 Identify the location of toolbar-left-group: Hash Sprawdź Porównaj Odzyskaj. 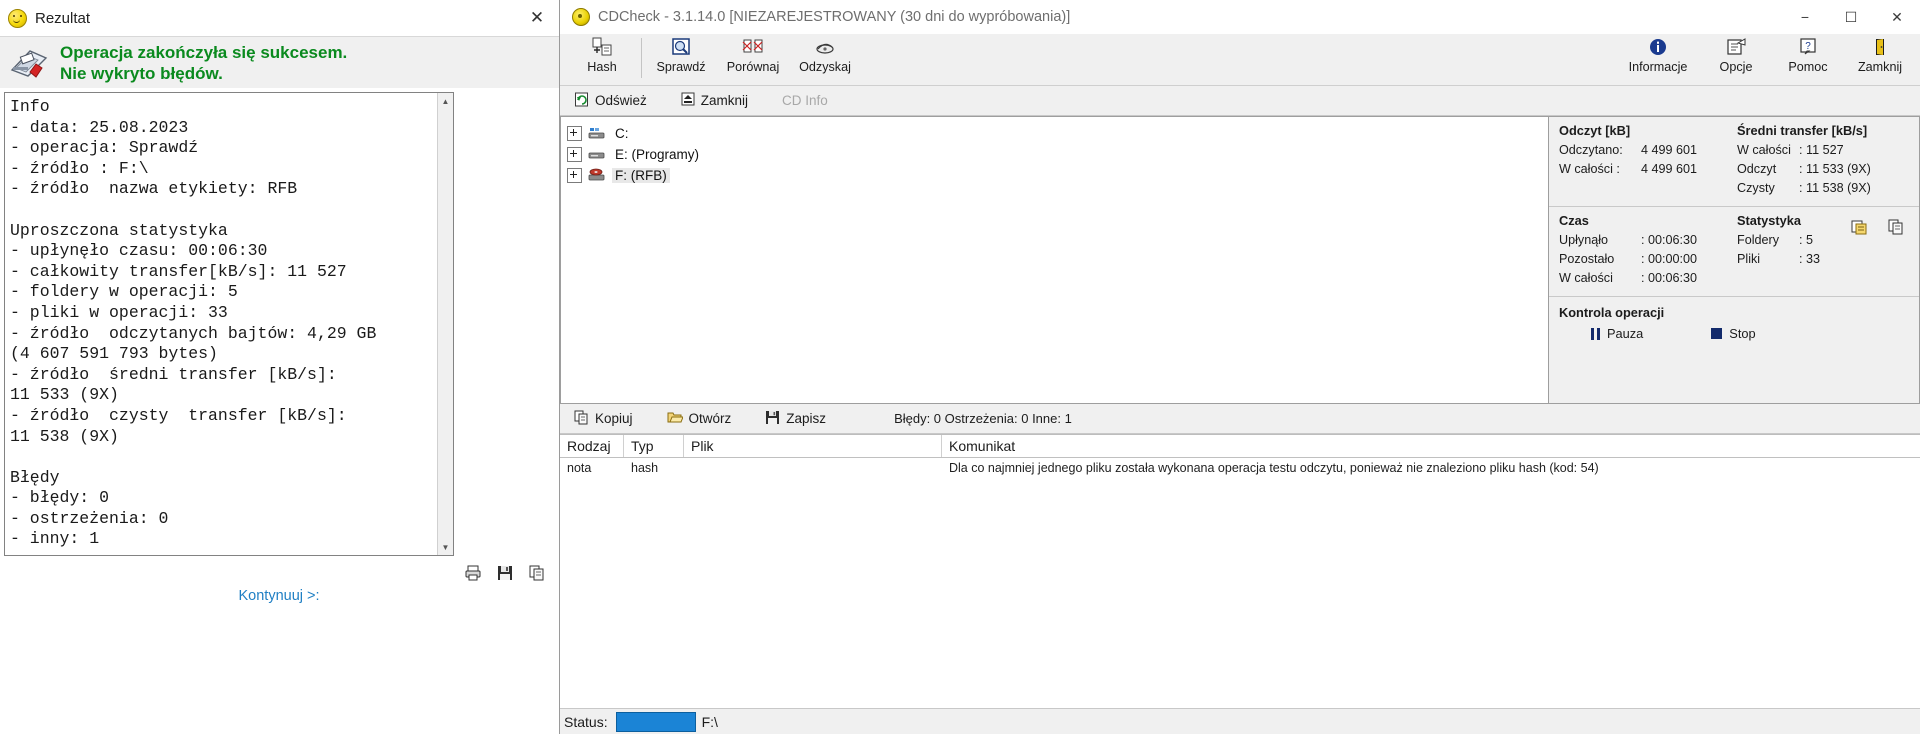
(710, 59).